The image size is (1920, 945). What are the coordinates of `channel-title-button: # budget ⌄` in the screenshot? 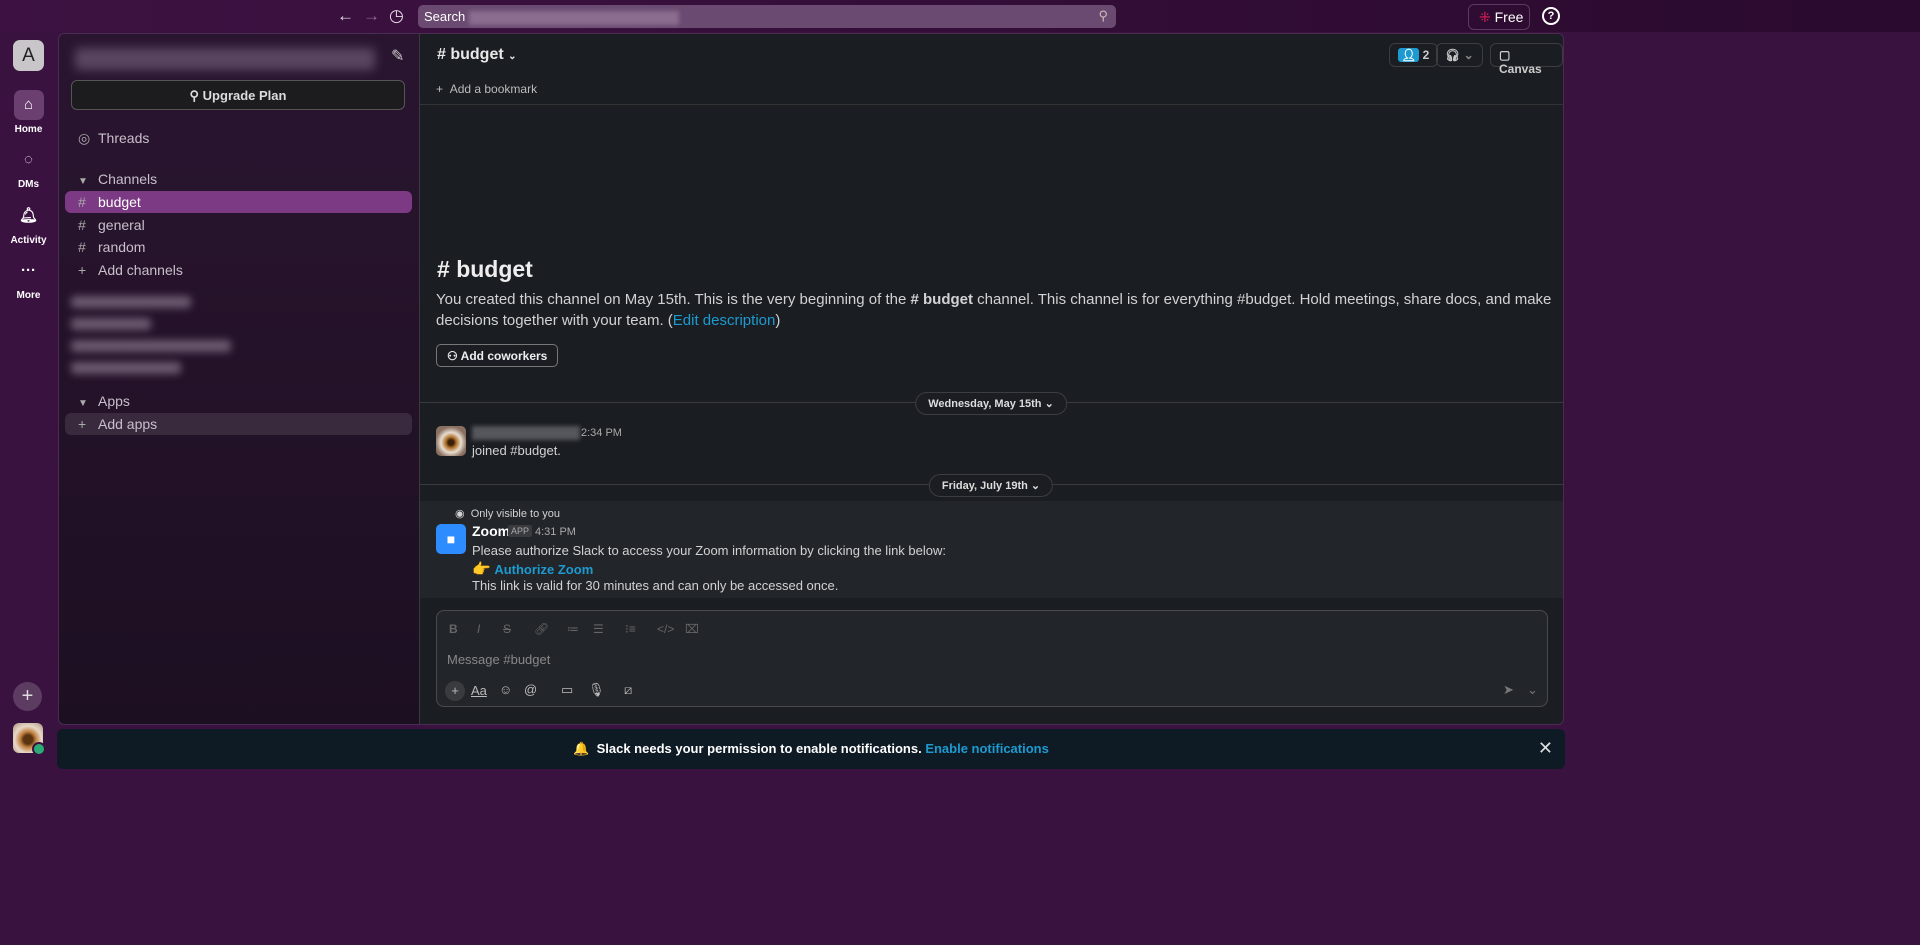 It's located at (477, 55).